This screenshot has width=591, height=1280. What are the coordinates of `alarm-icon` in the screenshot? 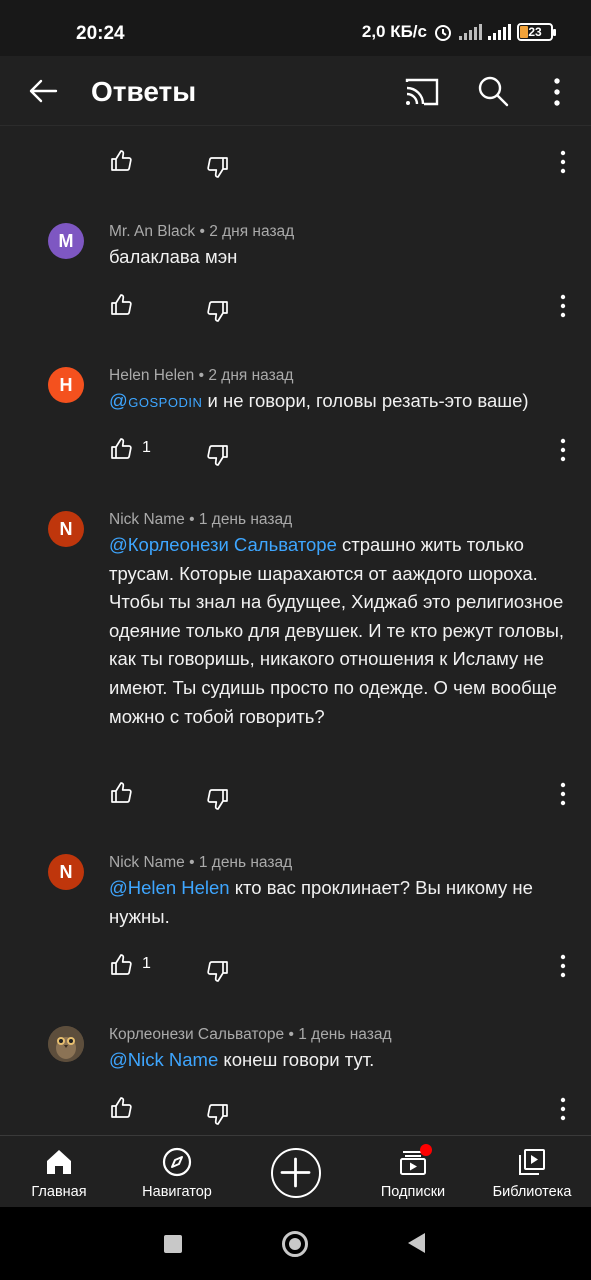 It's located at (443, 33).